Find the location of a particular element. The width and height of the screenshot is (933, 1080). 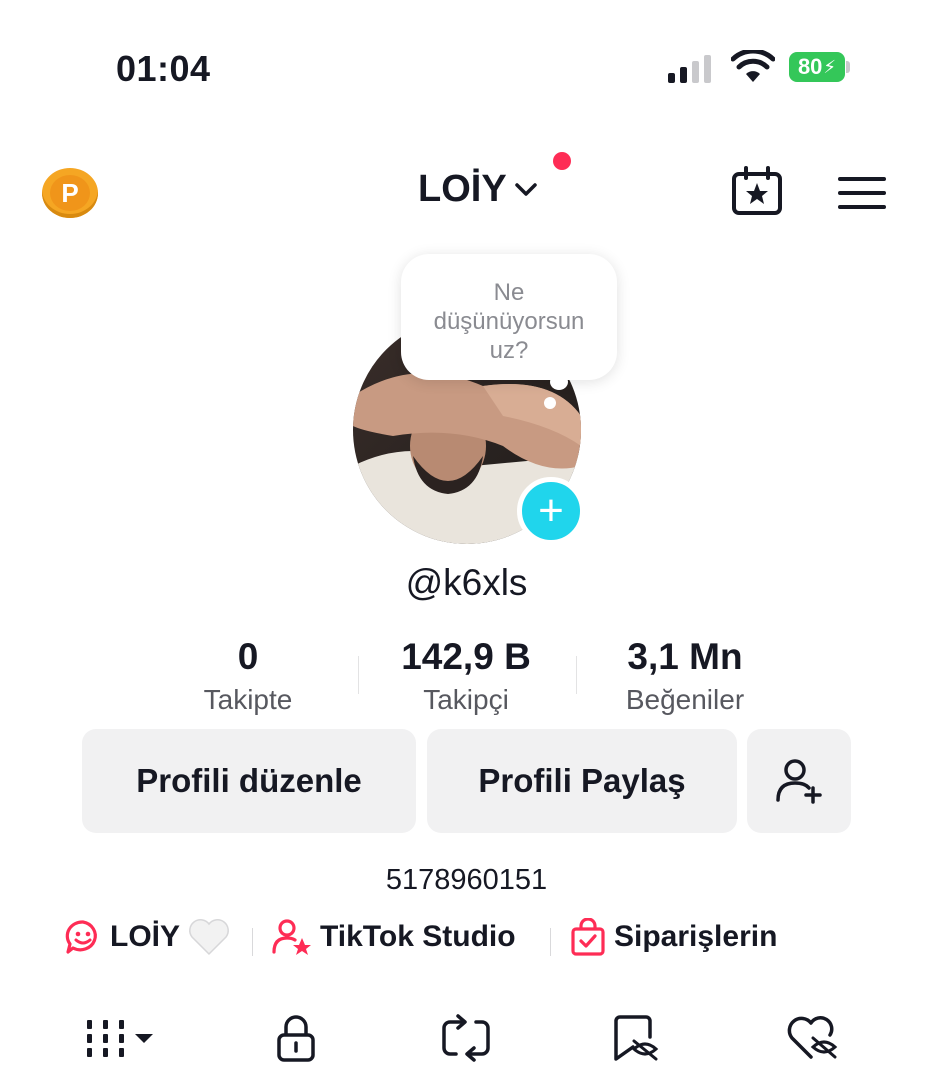

repost-icon is located at coordinates (466, 1038).